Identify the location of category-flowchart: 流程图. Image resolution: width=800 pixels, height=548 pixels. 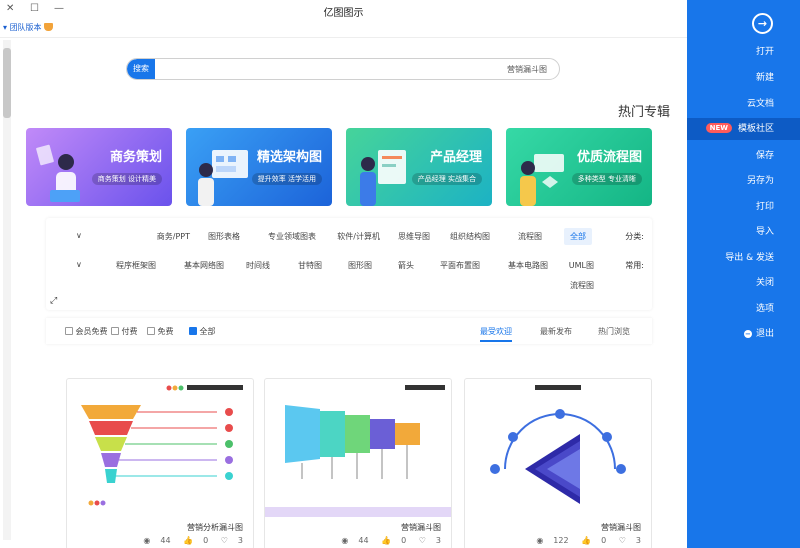
(530, 236).